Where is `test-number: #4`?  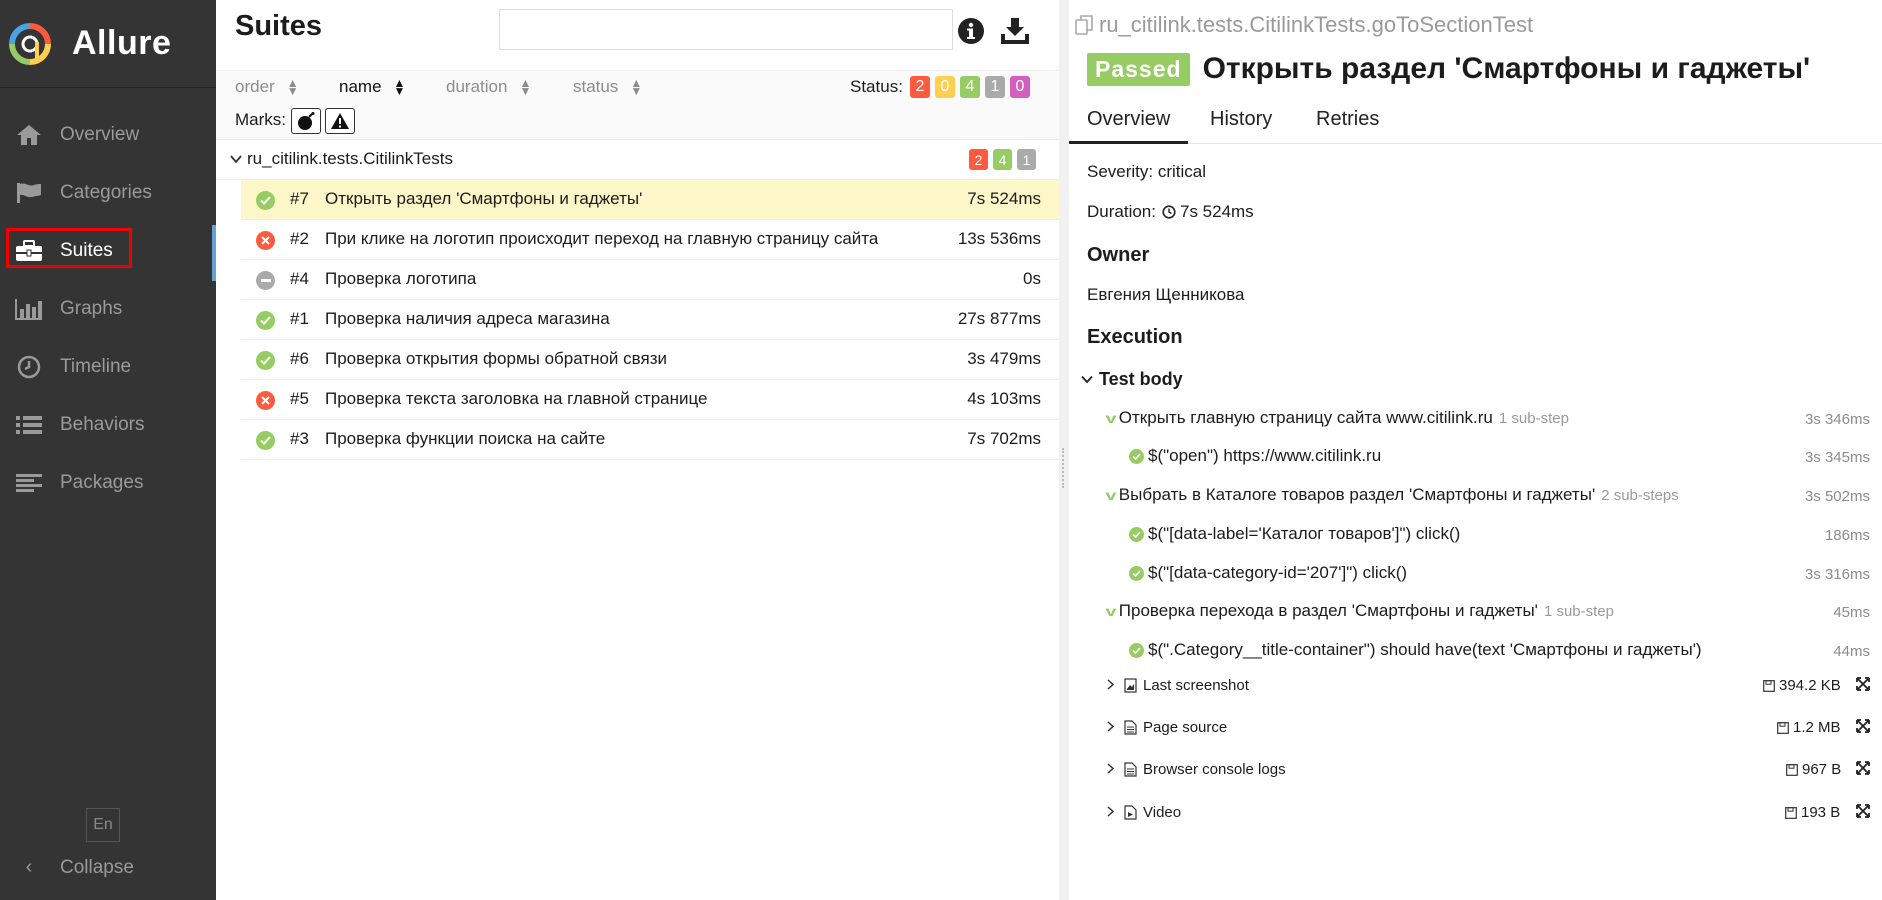 test-number: #4 is located at coordinates (299, 278).